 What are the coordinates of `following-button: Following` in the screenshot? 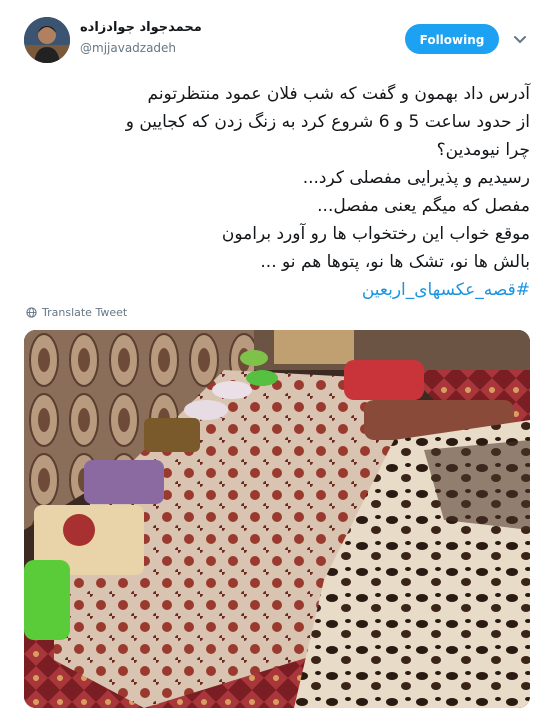 It's located at (452, 39).